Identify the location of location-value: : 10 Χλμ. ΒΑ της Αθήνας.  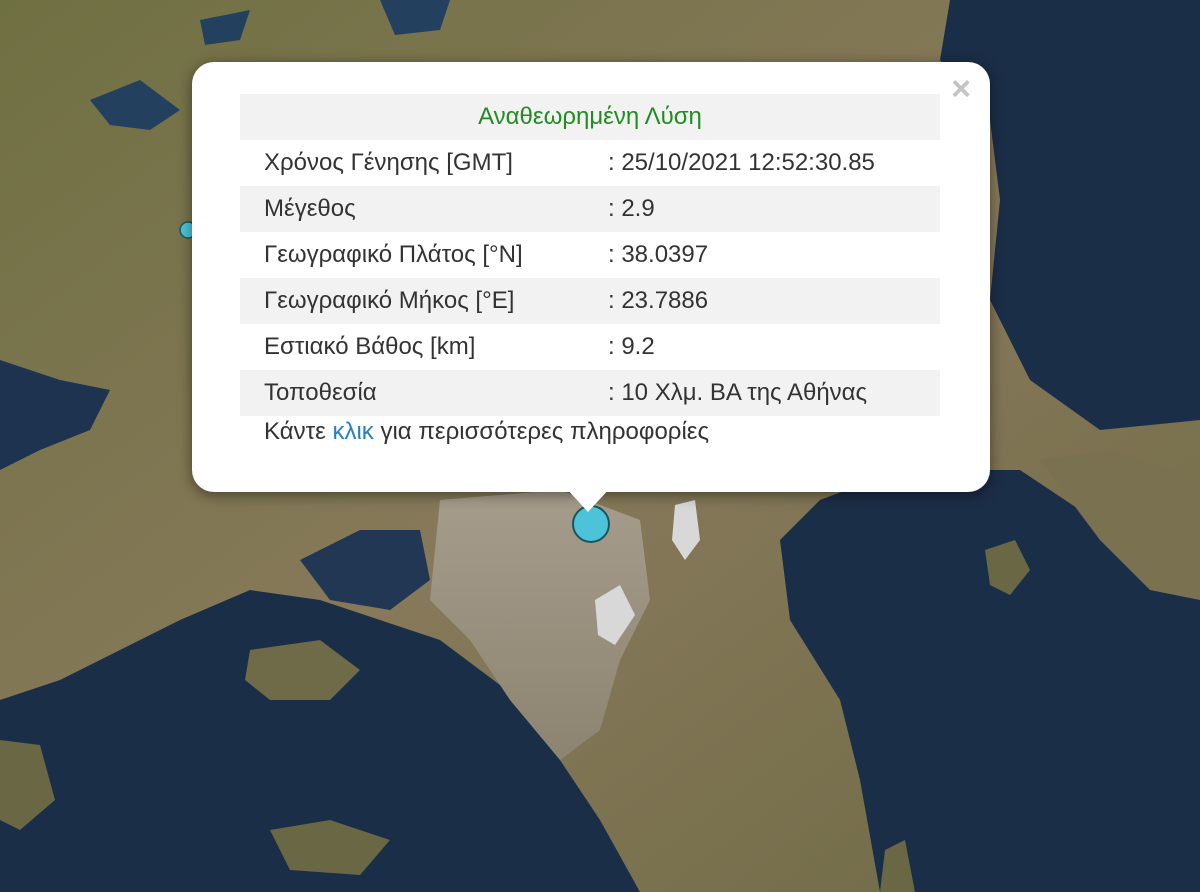
(772, 393).